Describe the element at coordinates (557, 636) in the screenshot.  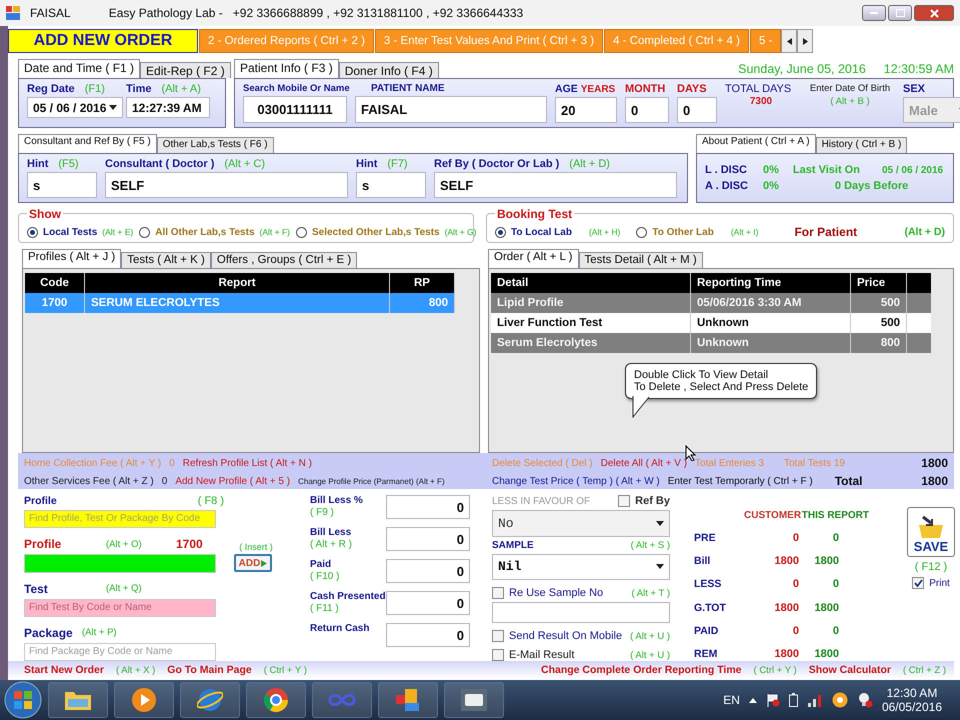
I see `option-checkbox: Send Result On Mobile` at that location.